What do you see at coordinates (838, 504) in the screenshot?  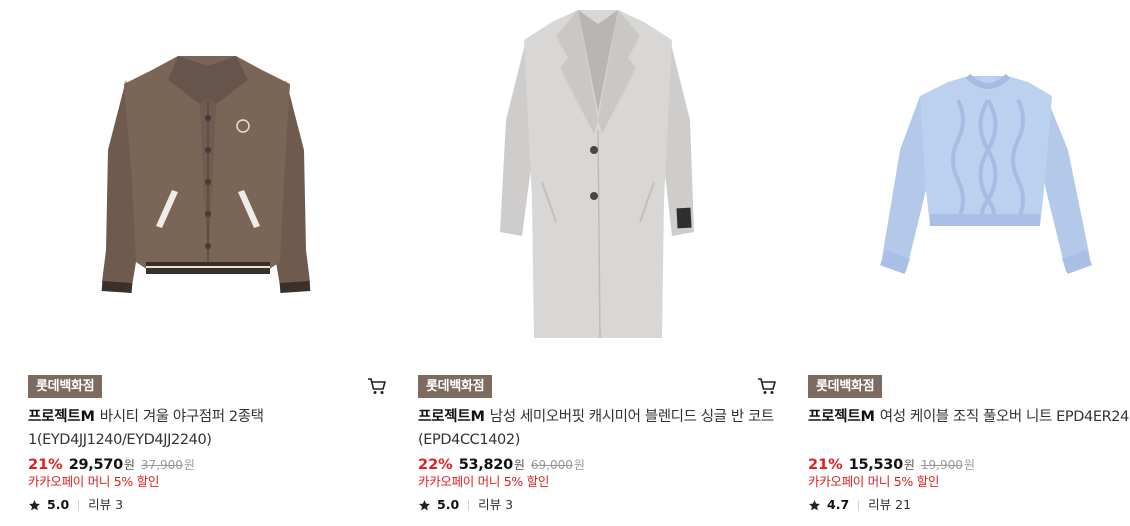 I see `rating-score: 4.7` at bounding box center [838, 504].